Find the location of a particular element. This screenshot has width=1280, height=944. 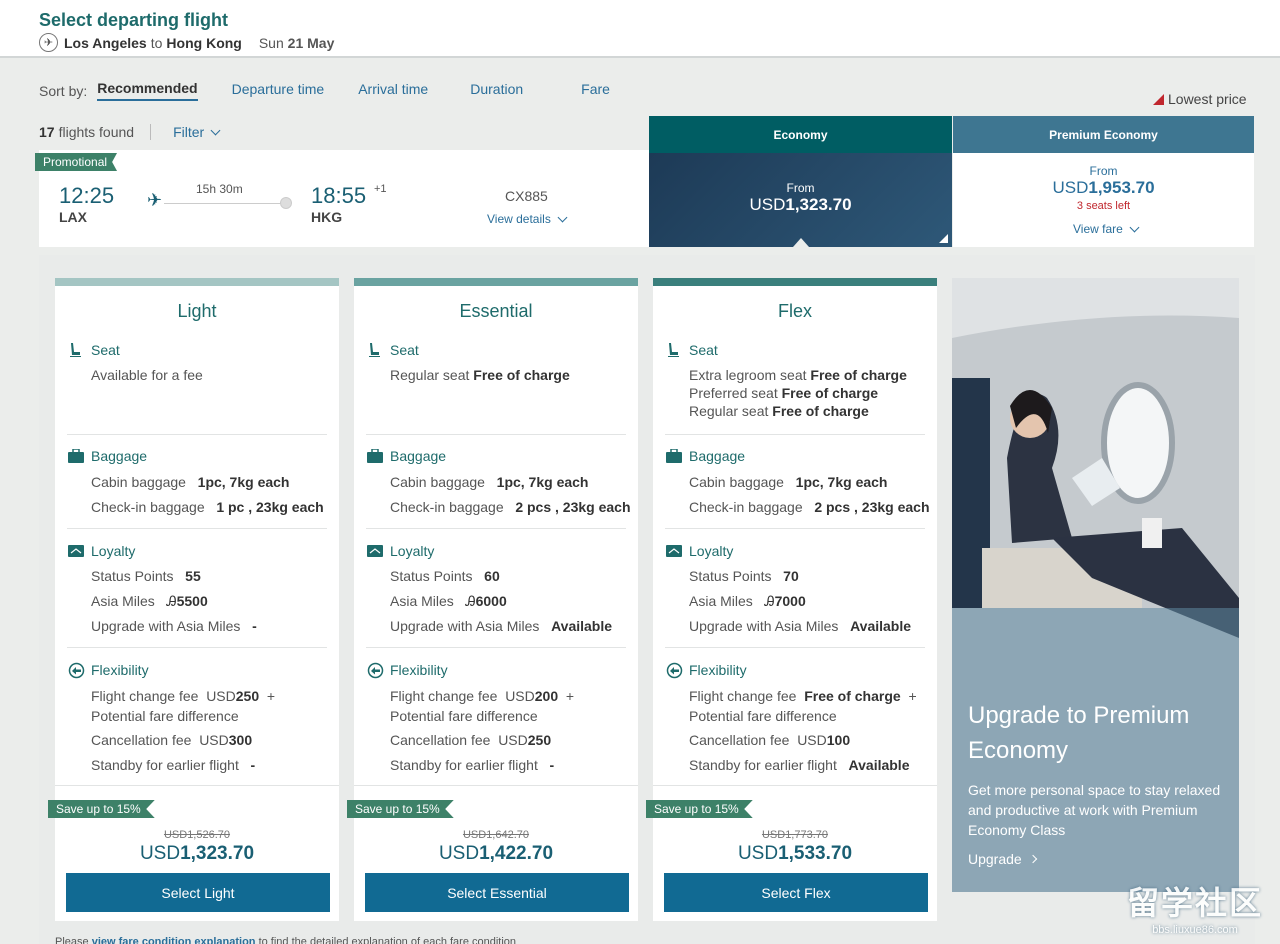

original-price: USD1,642.70 is located at coordinates (496, 835).